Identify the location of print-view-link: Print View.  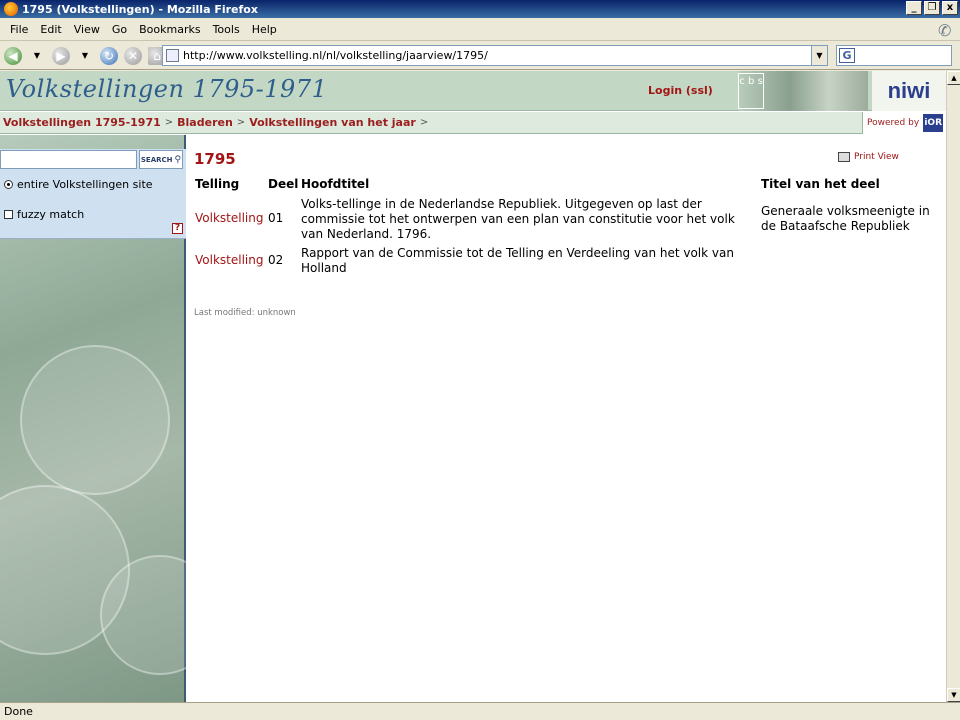
(868, 157).